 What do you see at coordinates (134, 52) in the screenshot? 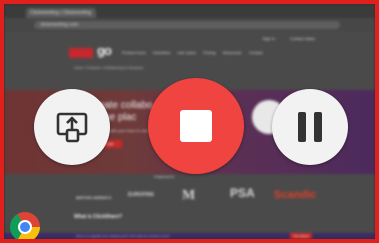
I see `nav-item: Product tours` at bounding box center [134, 52].